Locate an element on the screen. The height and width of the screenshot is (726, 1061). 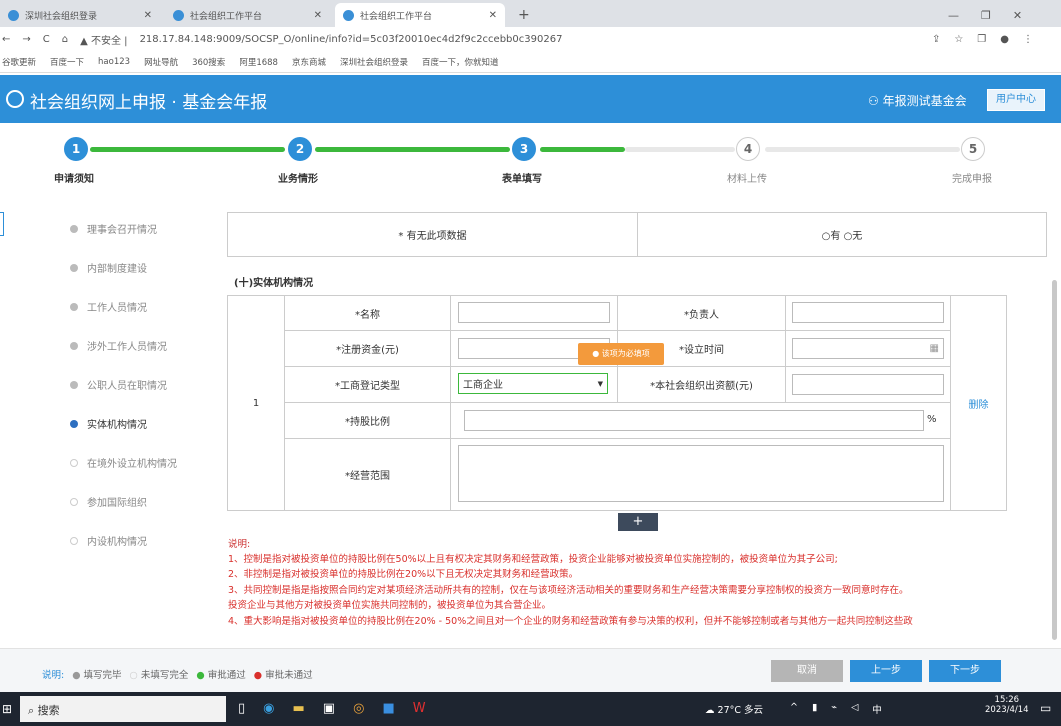
logo-icon is located at coordinates (15, 99).